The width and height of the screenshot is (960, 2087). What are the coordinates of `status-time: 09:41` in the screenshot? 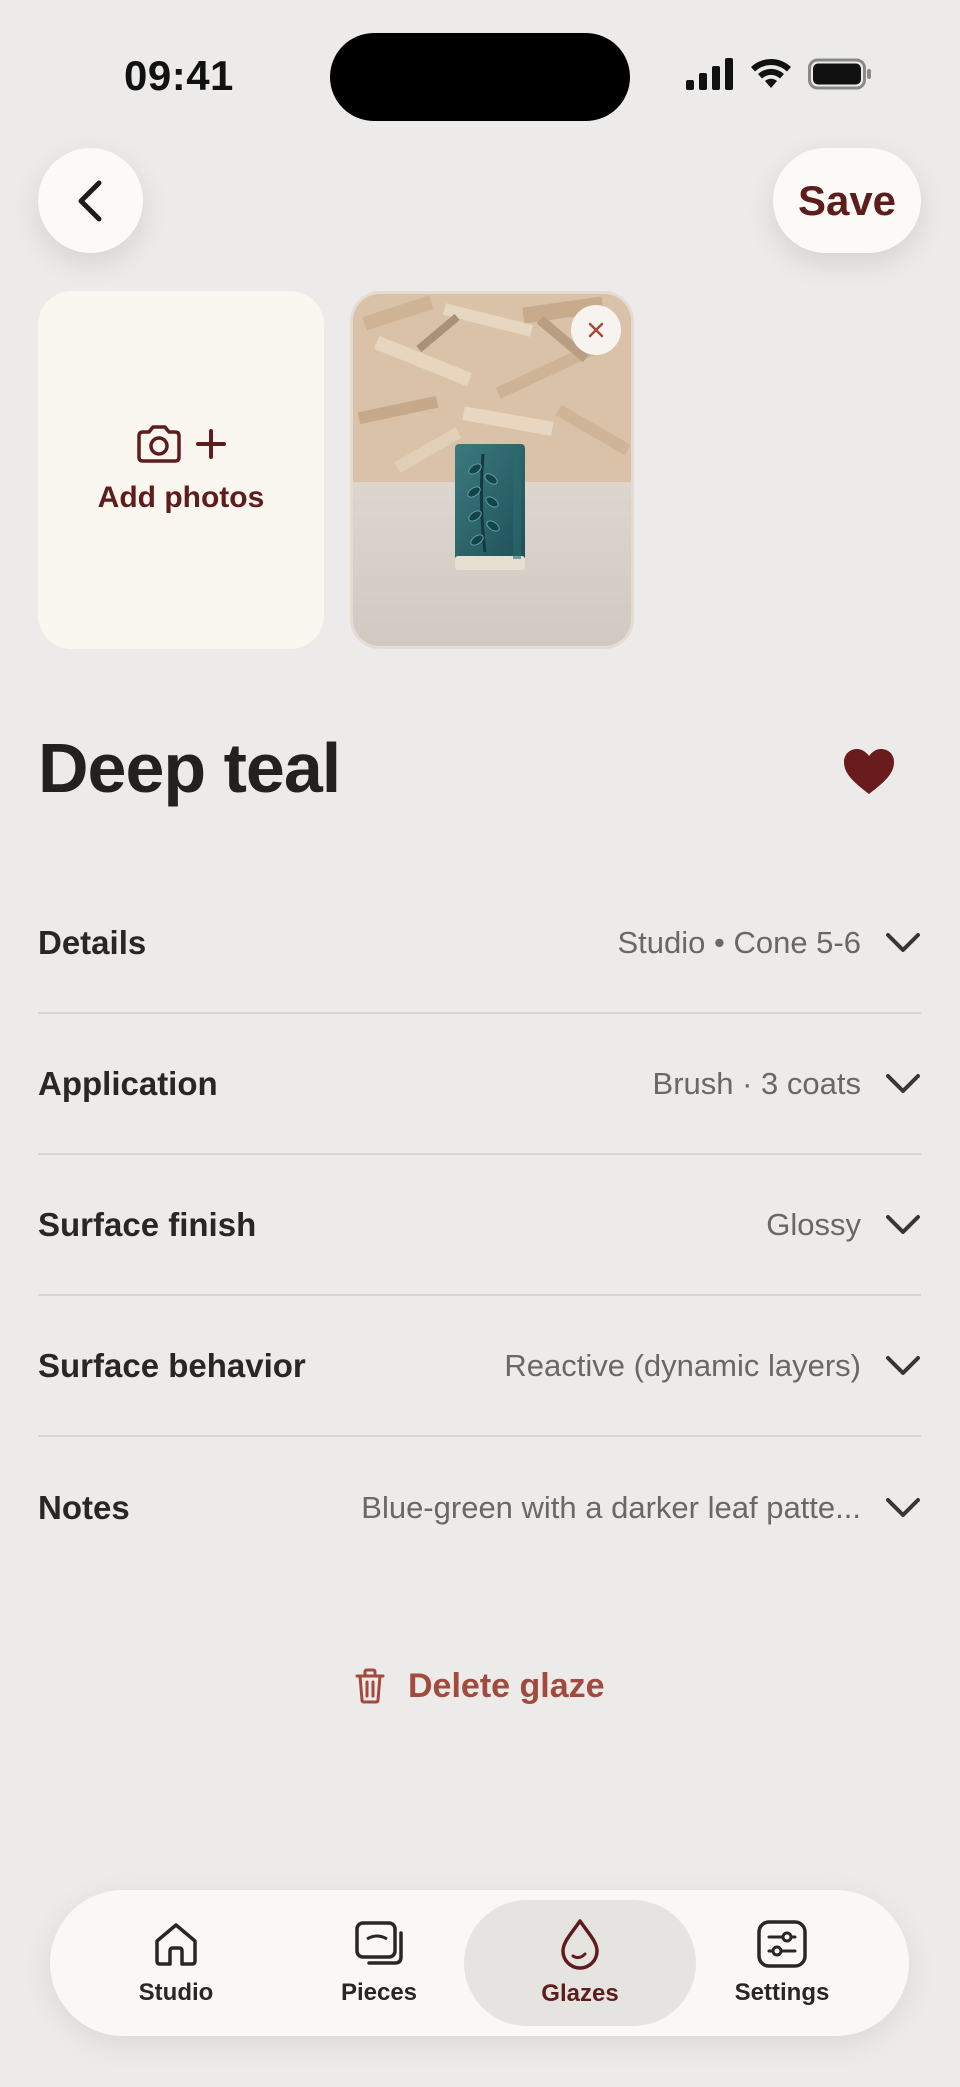 It's located at (179, 75).